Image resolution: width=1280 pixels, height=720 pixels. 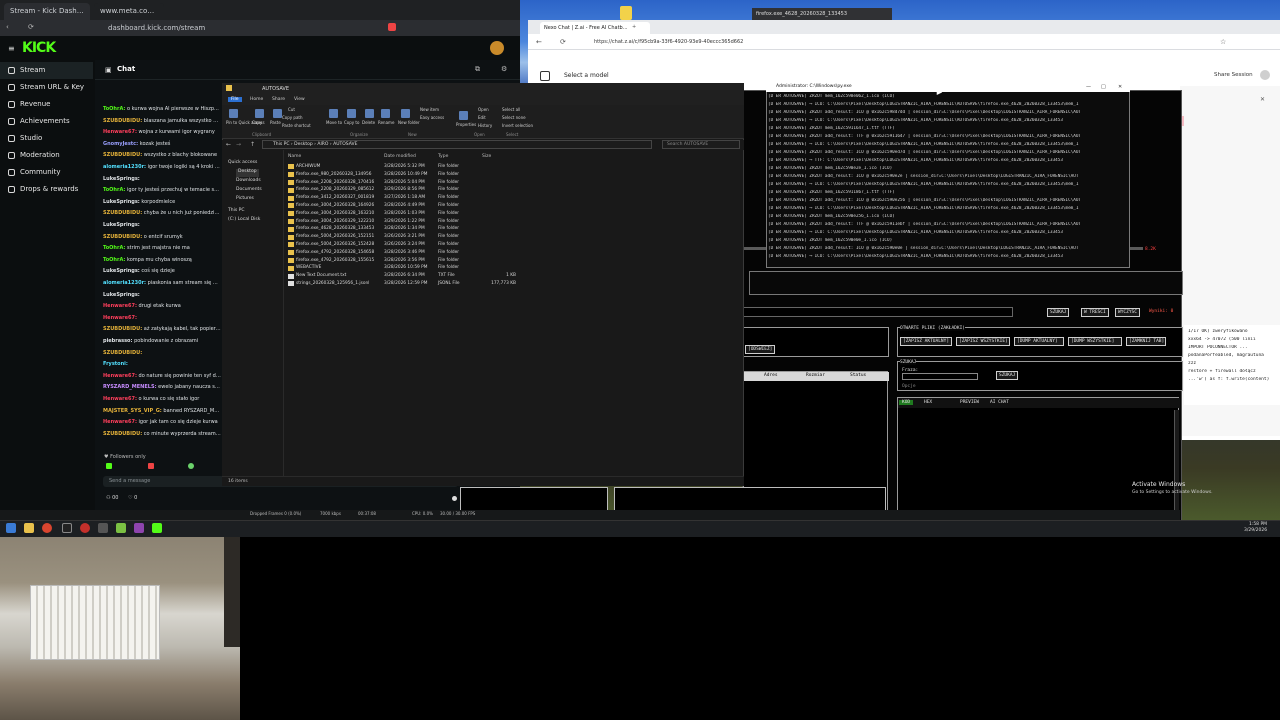 I want to click on sidebar-item-achievements: Achievements, so click(x=46, y=121).